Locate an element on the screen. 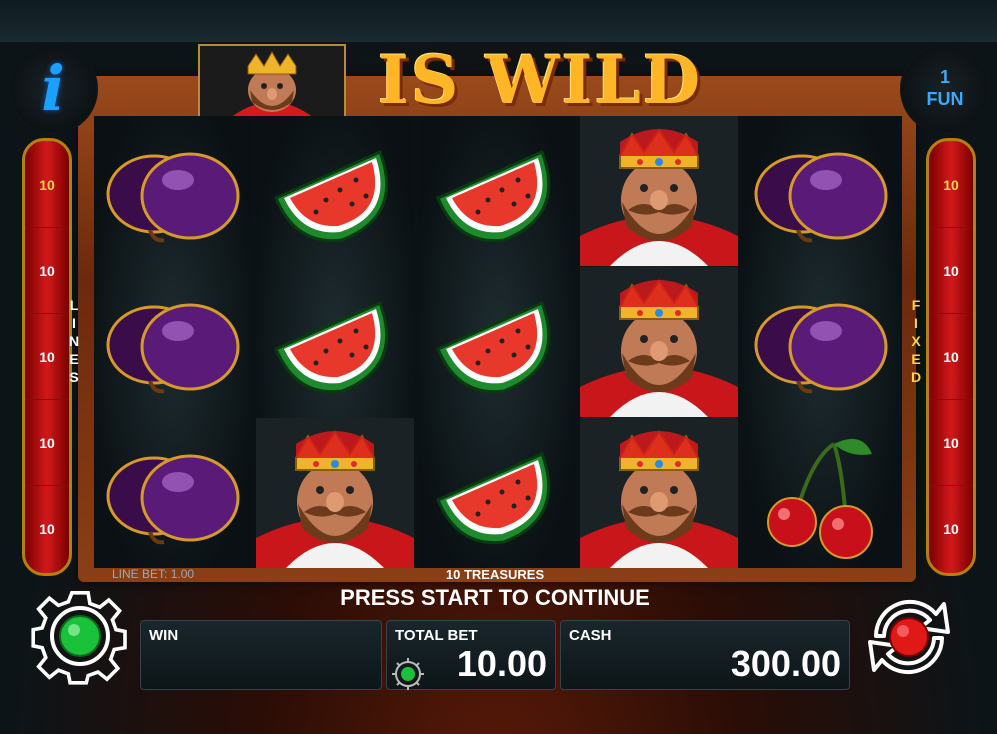  info-button: i is located at coordinates (53, 89).